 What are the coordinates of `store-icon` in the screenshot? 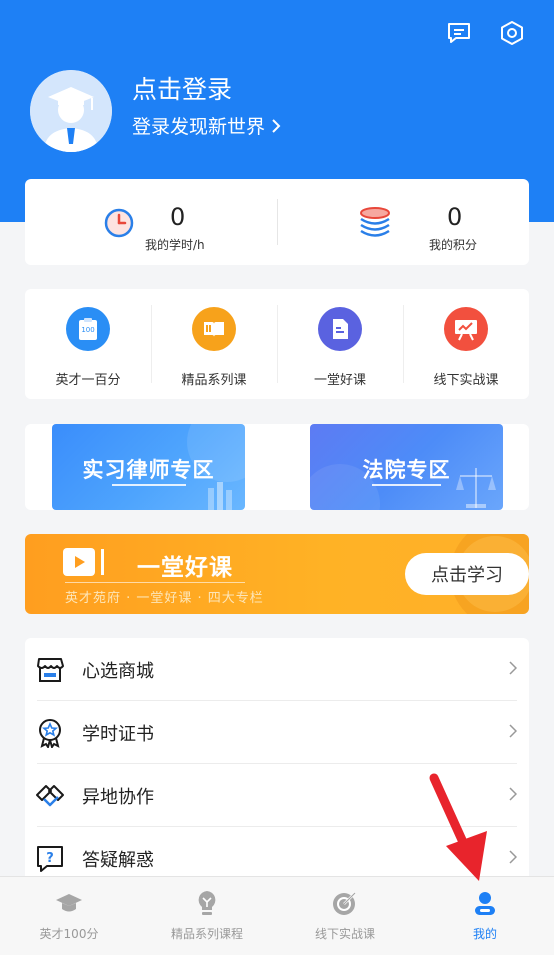 It's located at (50, 670).